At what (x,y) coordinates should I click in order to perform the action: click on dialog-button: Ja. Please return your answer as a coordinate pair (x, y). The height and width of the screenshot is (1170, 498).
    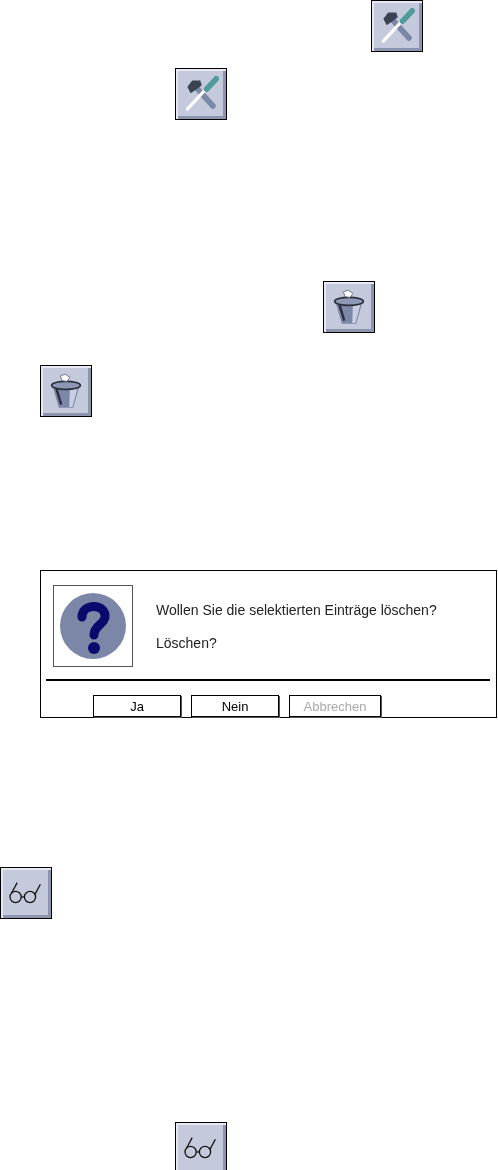
    Looking at the image, I should click on (137, 706).